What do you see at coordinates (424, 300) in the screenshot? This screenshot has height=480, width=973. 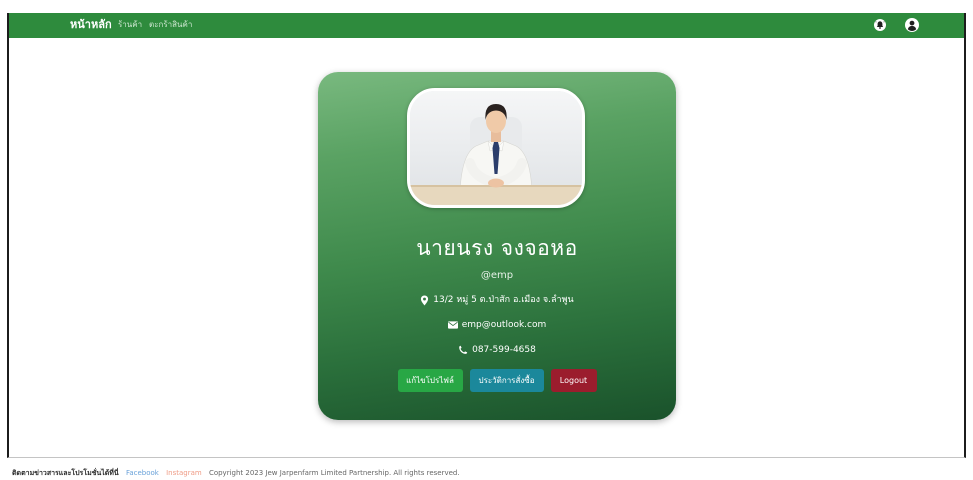 I see `map-marker-icon` at bounding box center [424, 300].